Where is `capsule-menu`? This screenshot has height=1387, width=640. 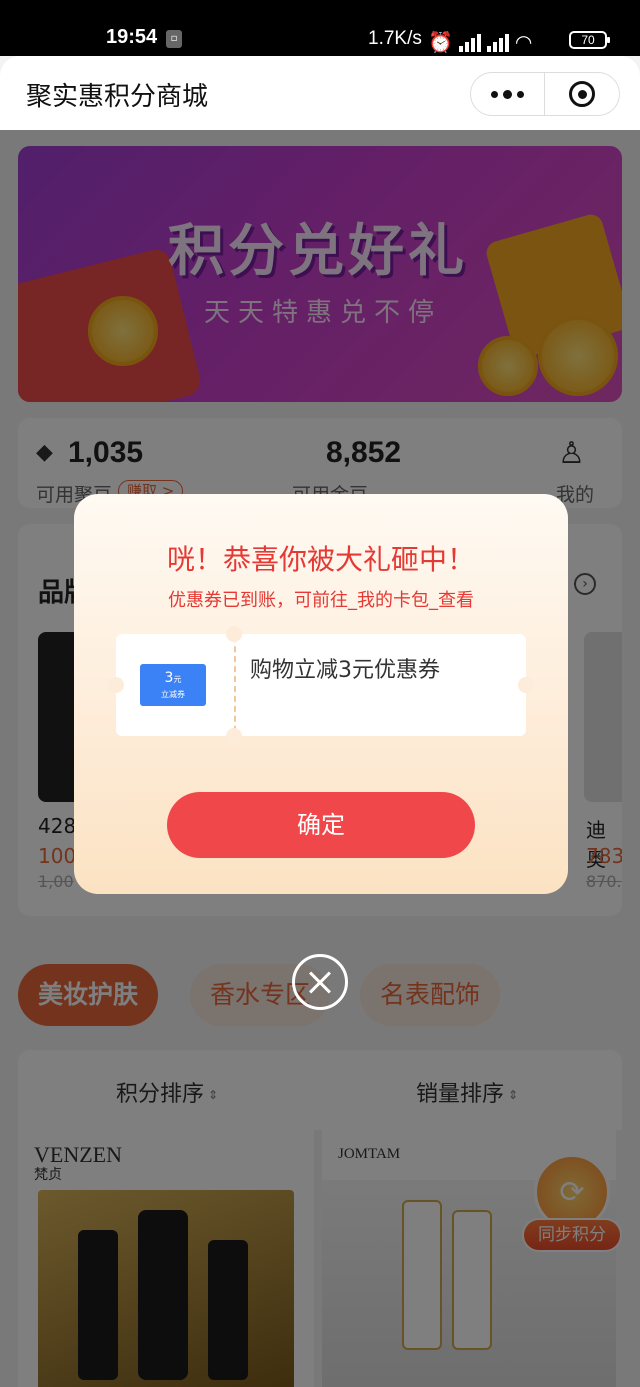 capsule-menu is located at coordinates (545, 94).